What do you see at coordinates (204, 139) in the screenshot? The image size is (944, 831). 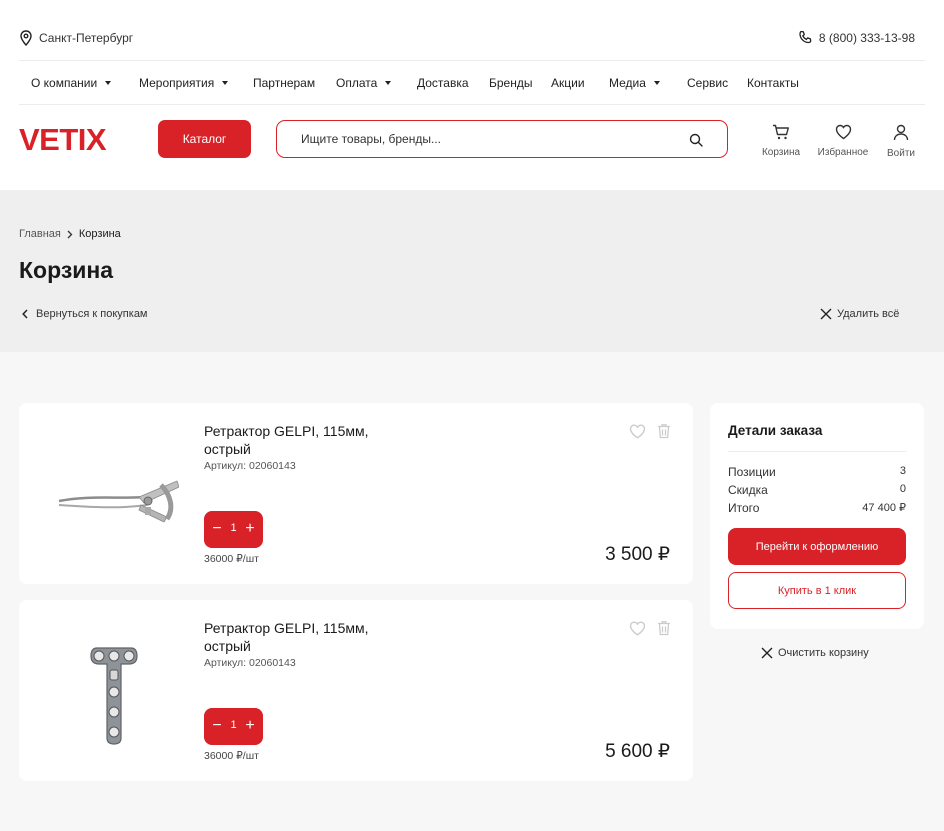 I see `catalog-button: Каталог` at bounding box center [204, 139].